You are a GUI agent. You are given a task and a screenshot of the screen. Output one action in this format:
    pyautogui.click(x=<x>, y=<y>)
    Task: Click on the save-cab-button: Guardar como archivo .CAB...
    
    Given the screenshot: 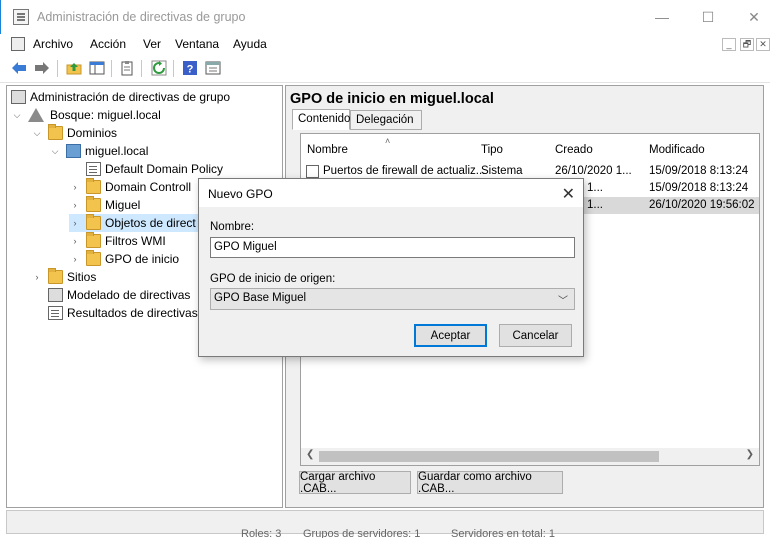 What is the action you would take?
    pyautogui.click(x=490, y=483)
    